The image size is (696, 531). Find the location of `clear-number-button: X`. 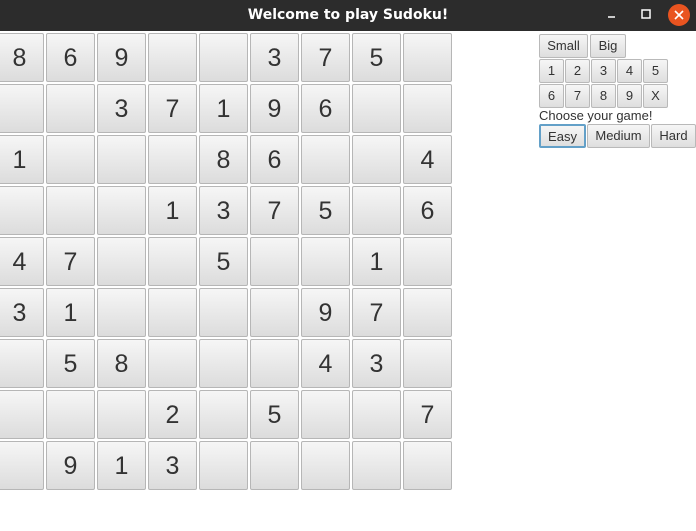

clear-number-button: X is located at coordinates (655, 96).